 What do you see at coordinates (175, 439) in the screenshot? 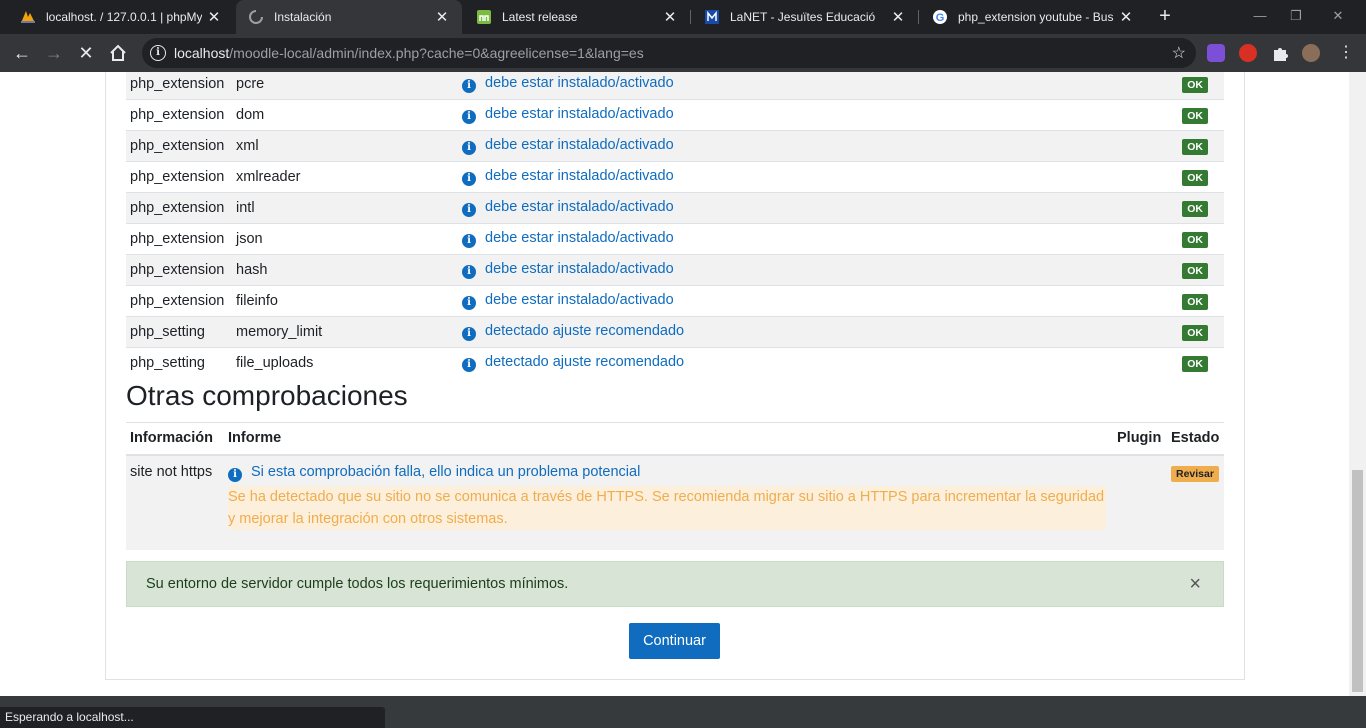
I see `header-info: Información` at bounding box center [175, 439].